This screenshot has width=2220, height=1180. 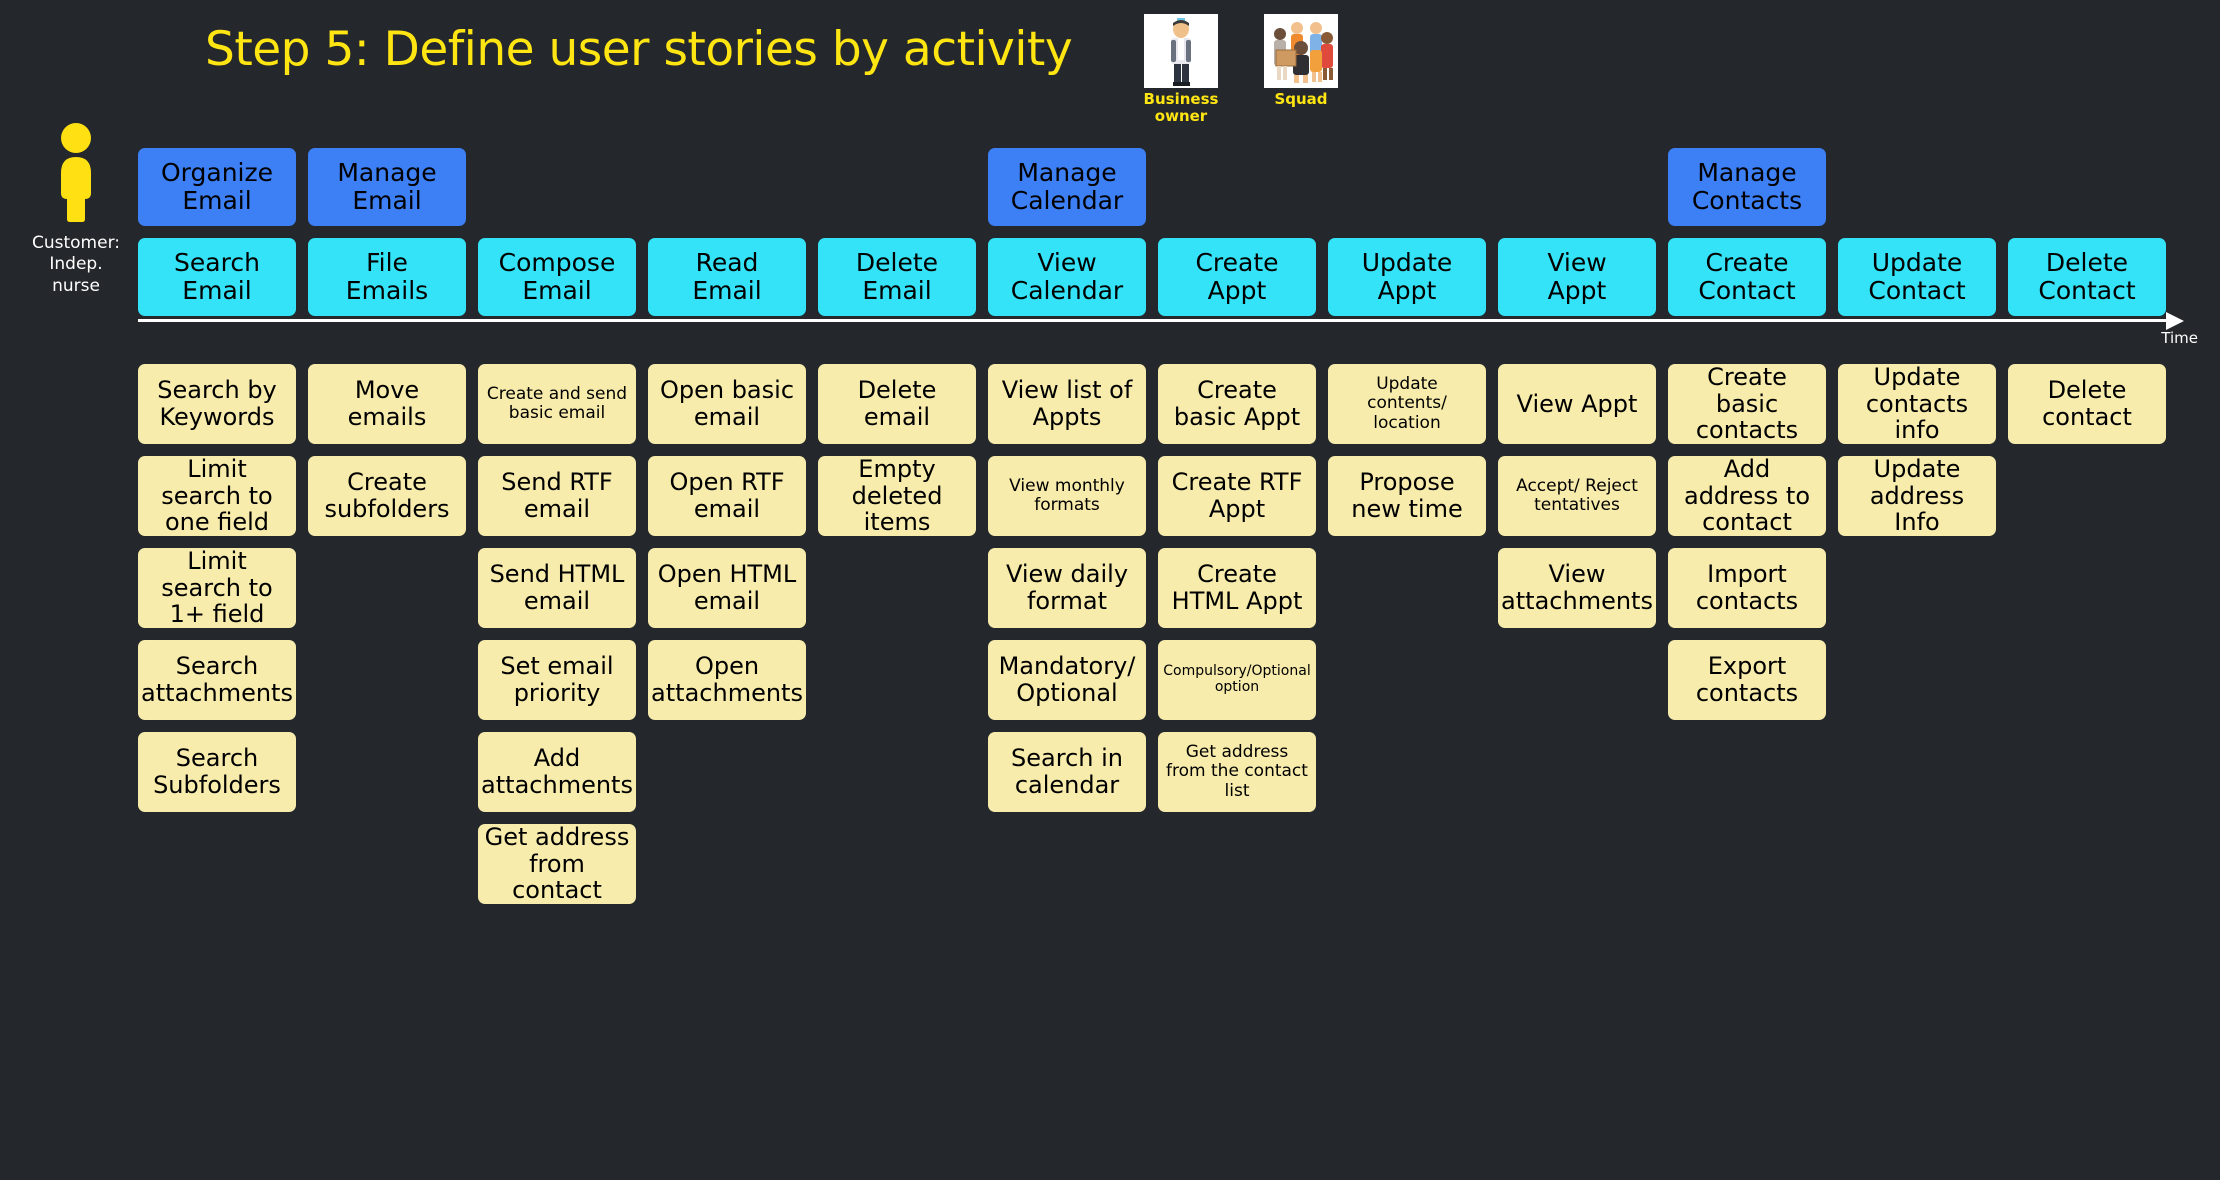 I want to click on persona-squad: Squad, so click(x=1301, y=61).